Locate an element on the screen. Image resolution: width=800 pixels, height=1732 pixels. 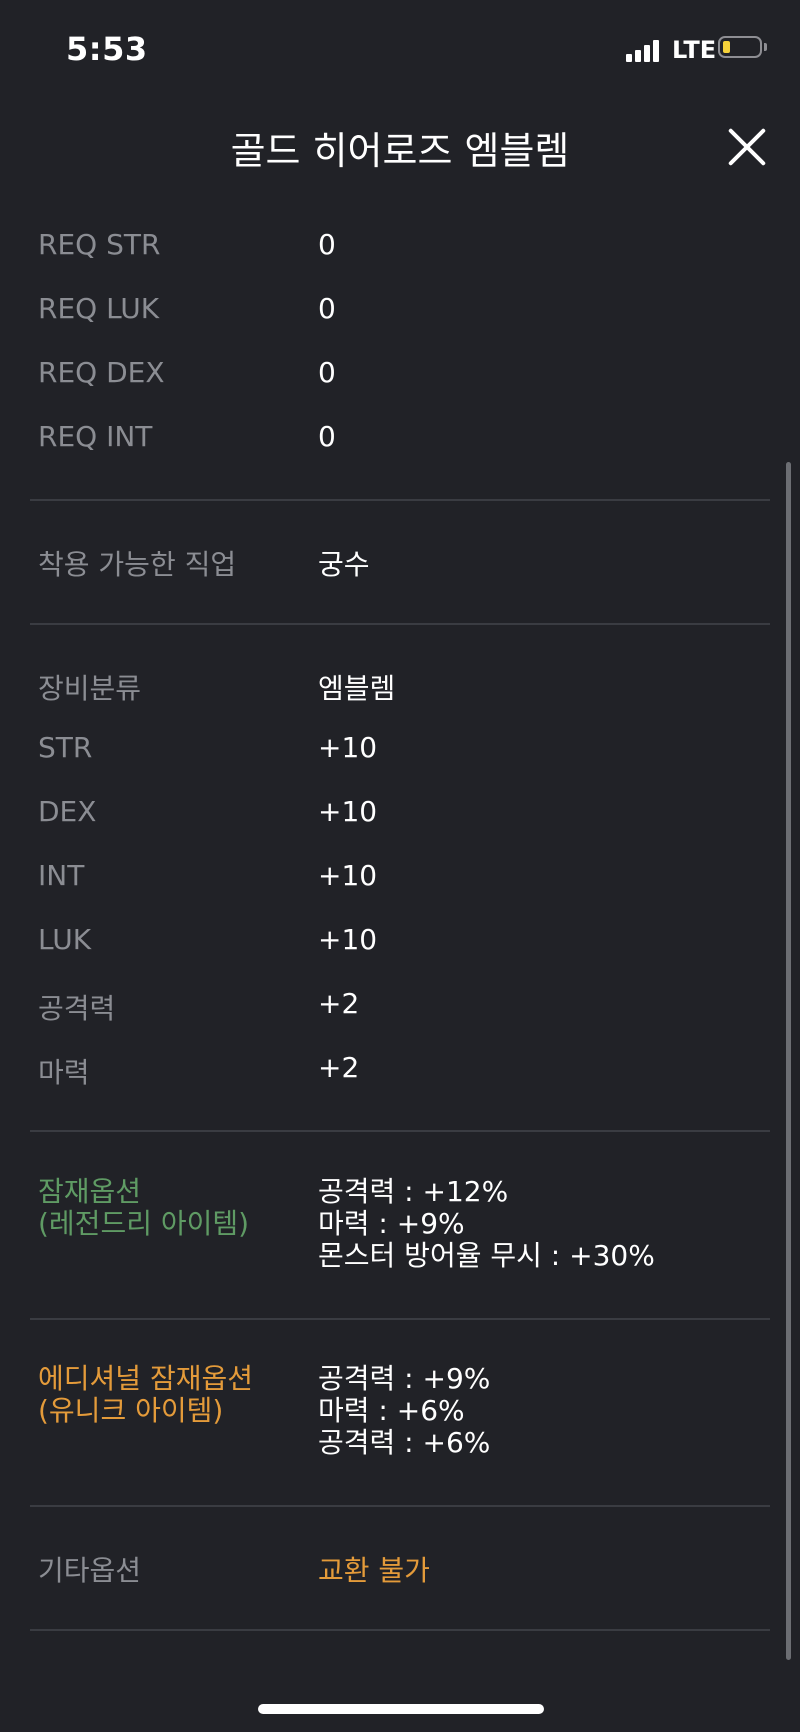
stat-label: 장비분류 is located at coordinates (90, 688).